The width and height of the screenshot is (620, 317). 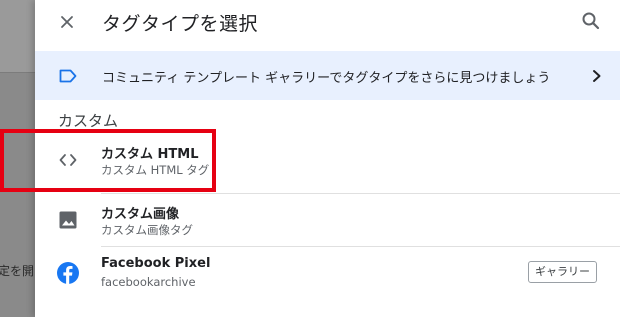 I want to click on search-button, so click(x=591, y=21).